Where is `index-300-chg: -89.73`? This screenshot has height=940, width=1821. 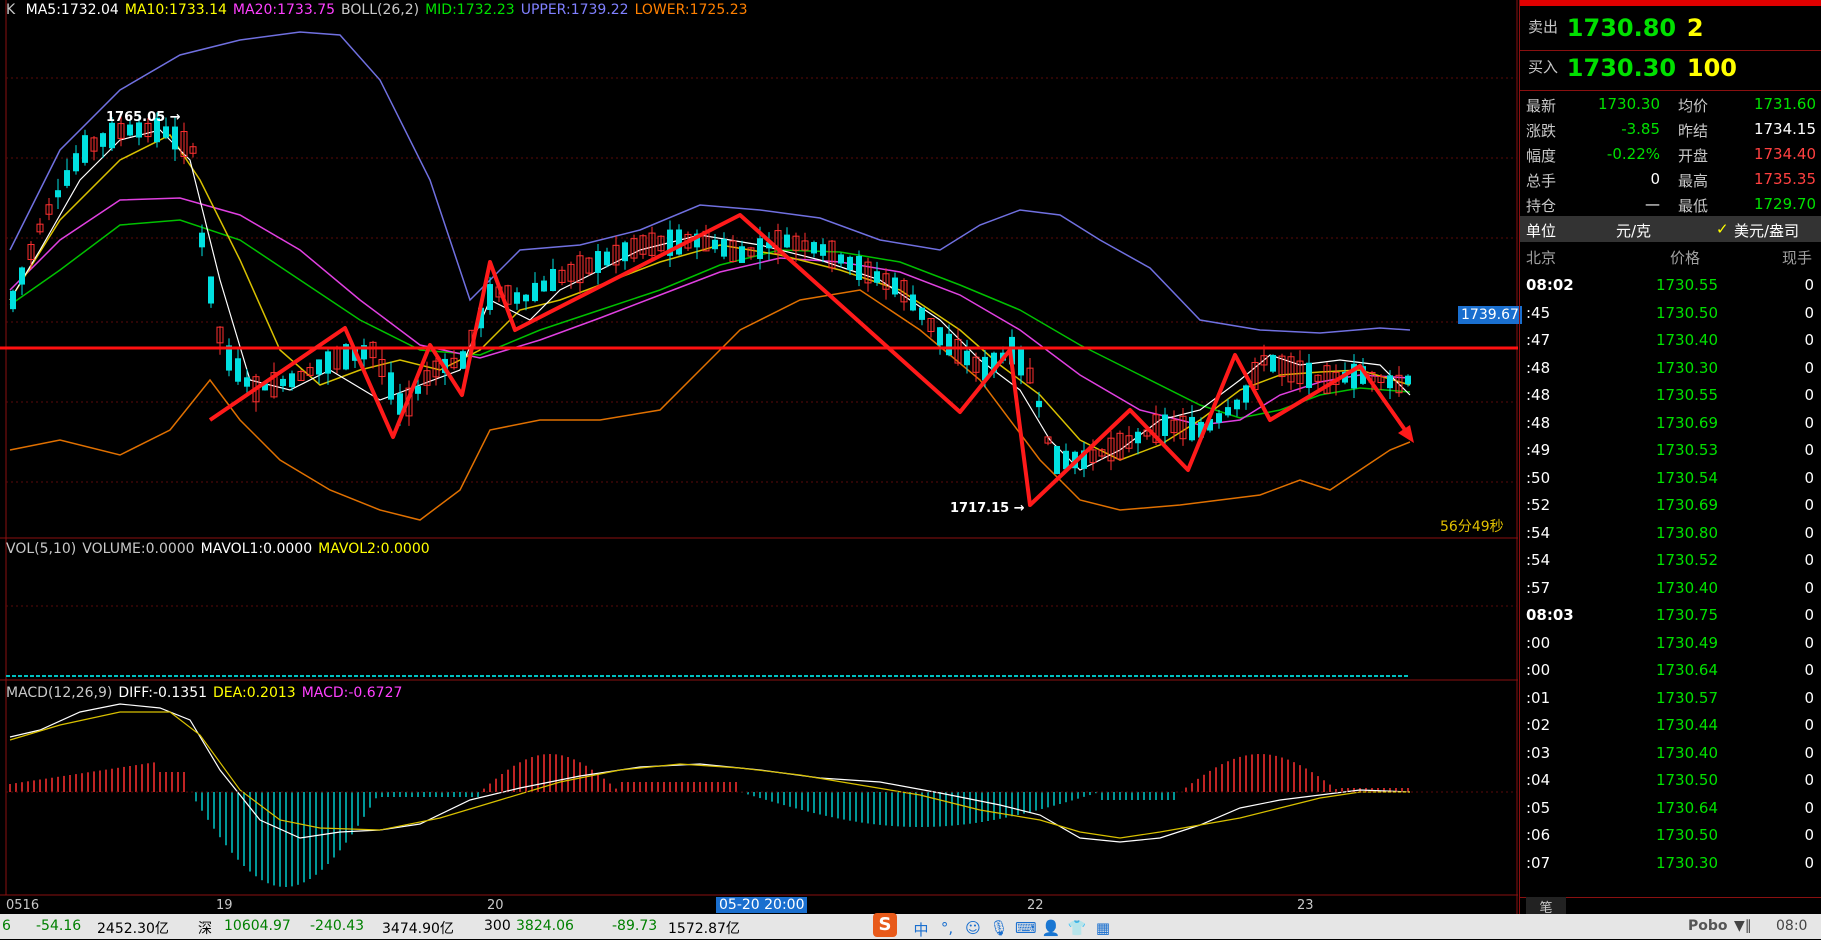 index-300-chg: -89.73 is located at coordinates (635, 926).